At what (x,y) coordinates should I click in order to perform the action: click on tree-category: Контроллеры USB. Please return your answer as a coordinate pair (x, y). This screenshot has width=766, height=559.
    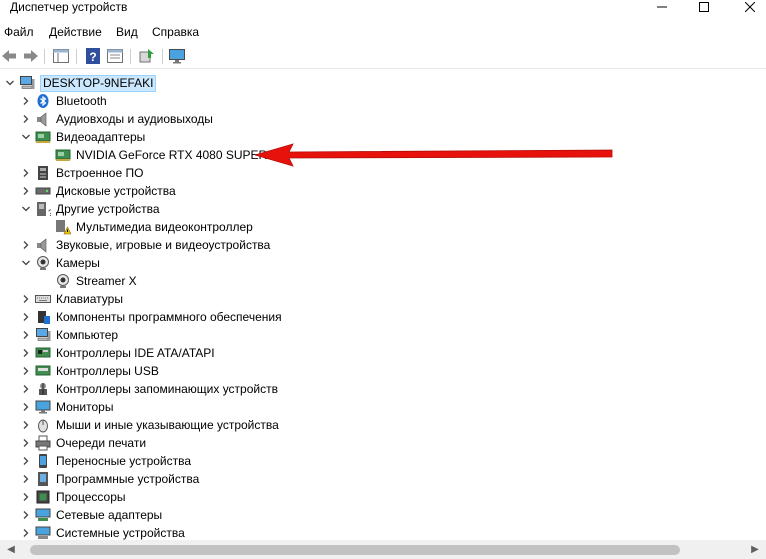
    Looking at the image, I should click on (89, 371).